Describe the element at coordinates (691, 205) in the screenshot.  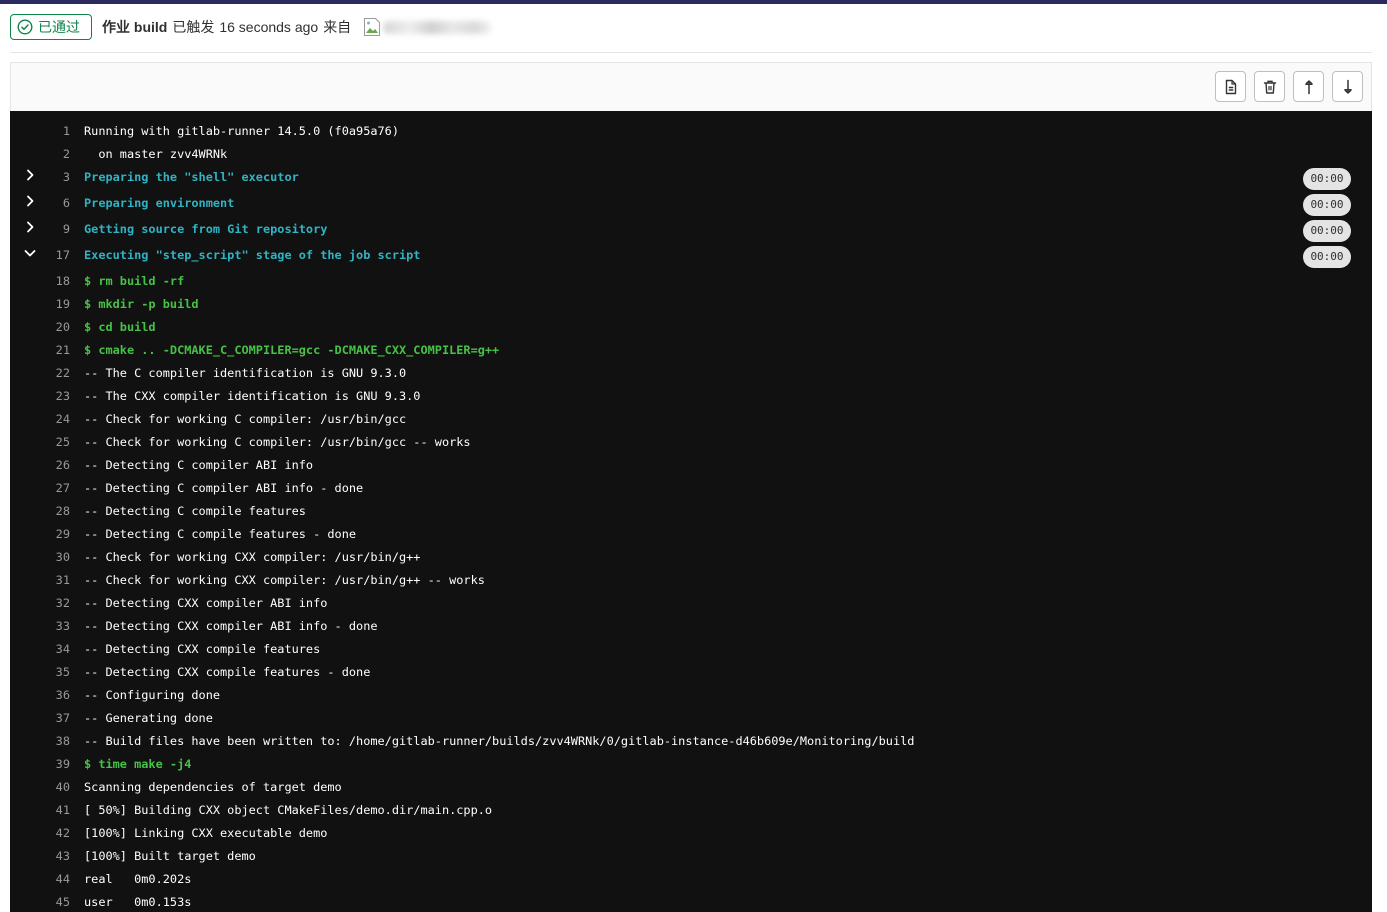
I see `section-header-prepare-environment: 6 Preparing environment 00:00` at that location.